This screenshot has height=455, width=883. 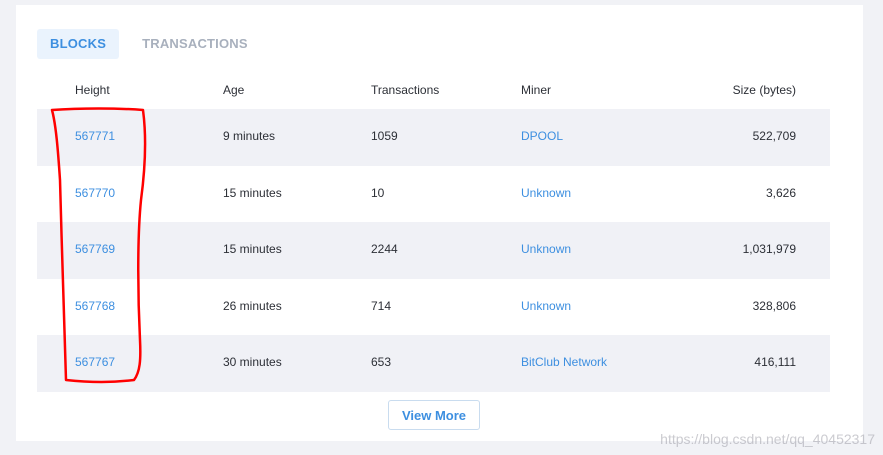 I want to click on column-header-miner: Miner, so click(x=536, y=90).